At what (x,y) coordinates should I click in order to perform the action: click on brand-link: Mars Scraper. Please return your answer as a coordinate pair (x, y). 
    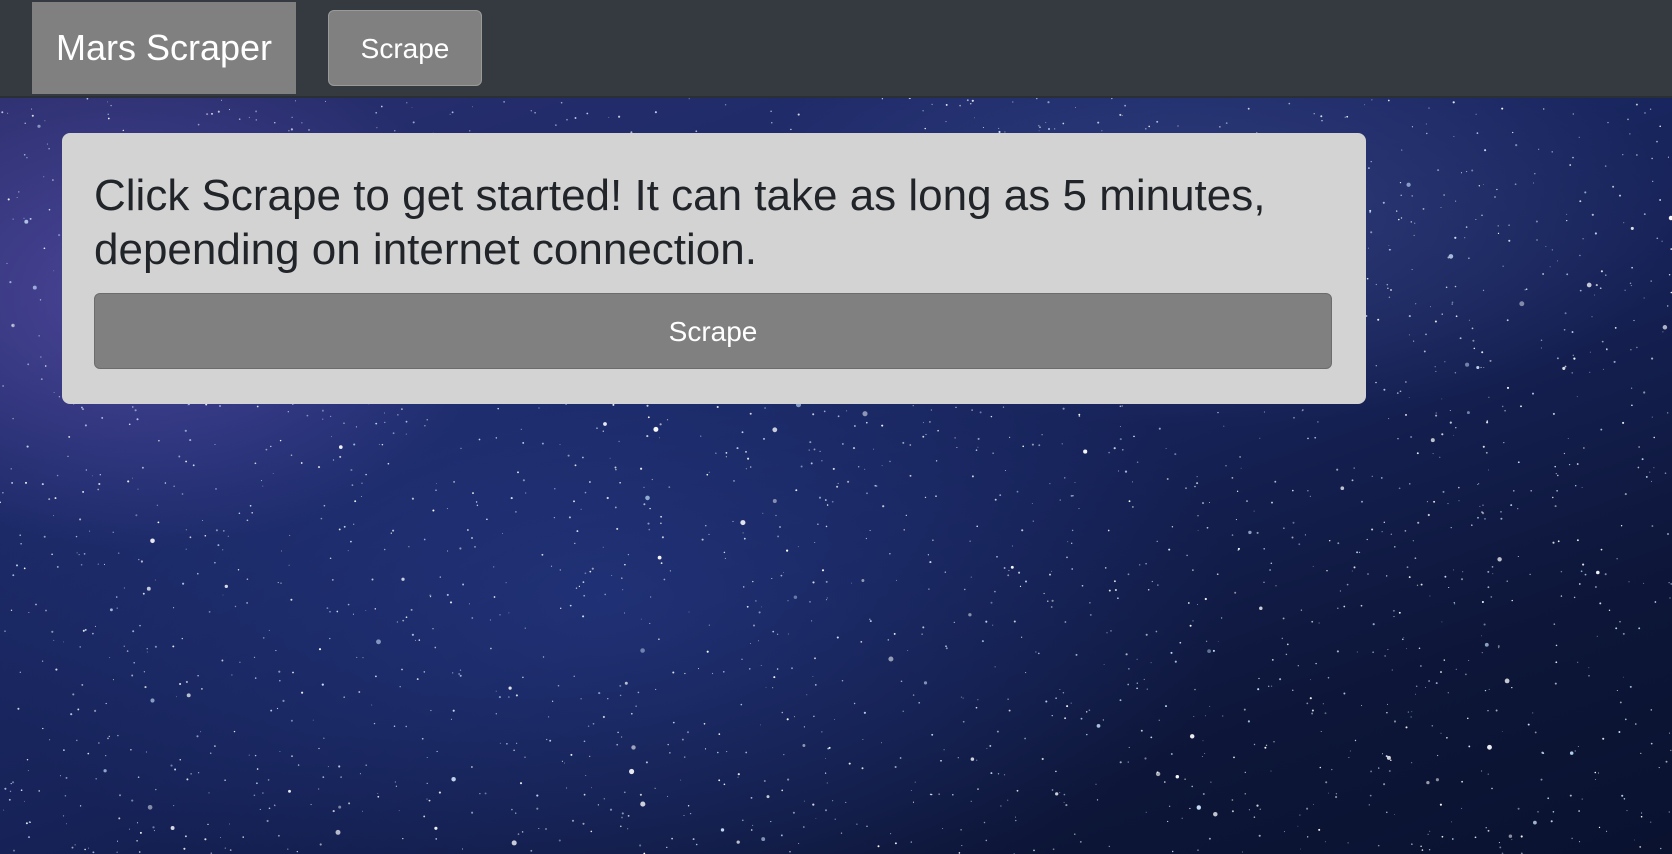
    Looking at the image, I should click on (164, 48).